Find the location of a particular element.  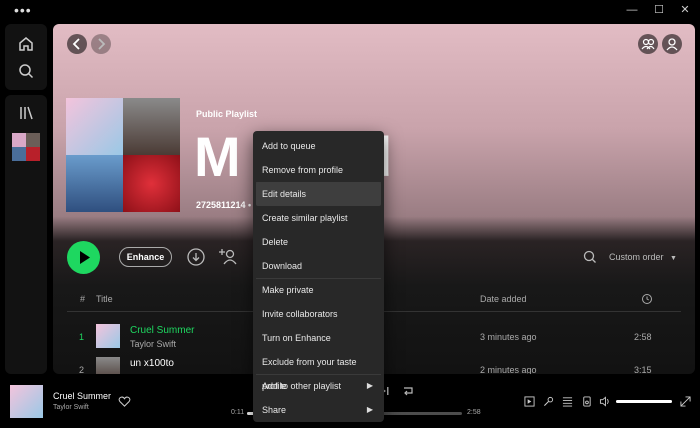

sort-order-dropdown: Custom order ▼ is located at coordinates (643, 257).